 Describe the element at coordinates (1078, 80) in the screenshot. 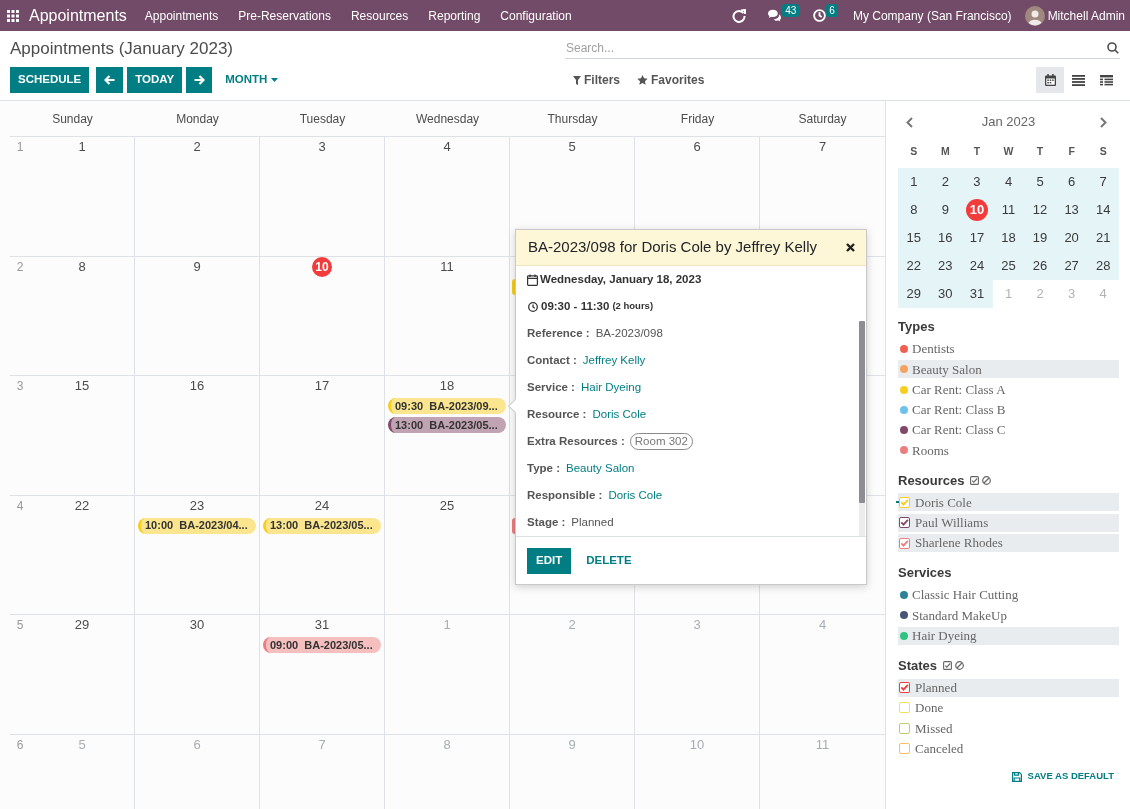

I see `list-icon` at that location.